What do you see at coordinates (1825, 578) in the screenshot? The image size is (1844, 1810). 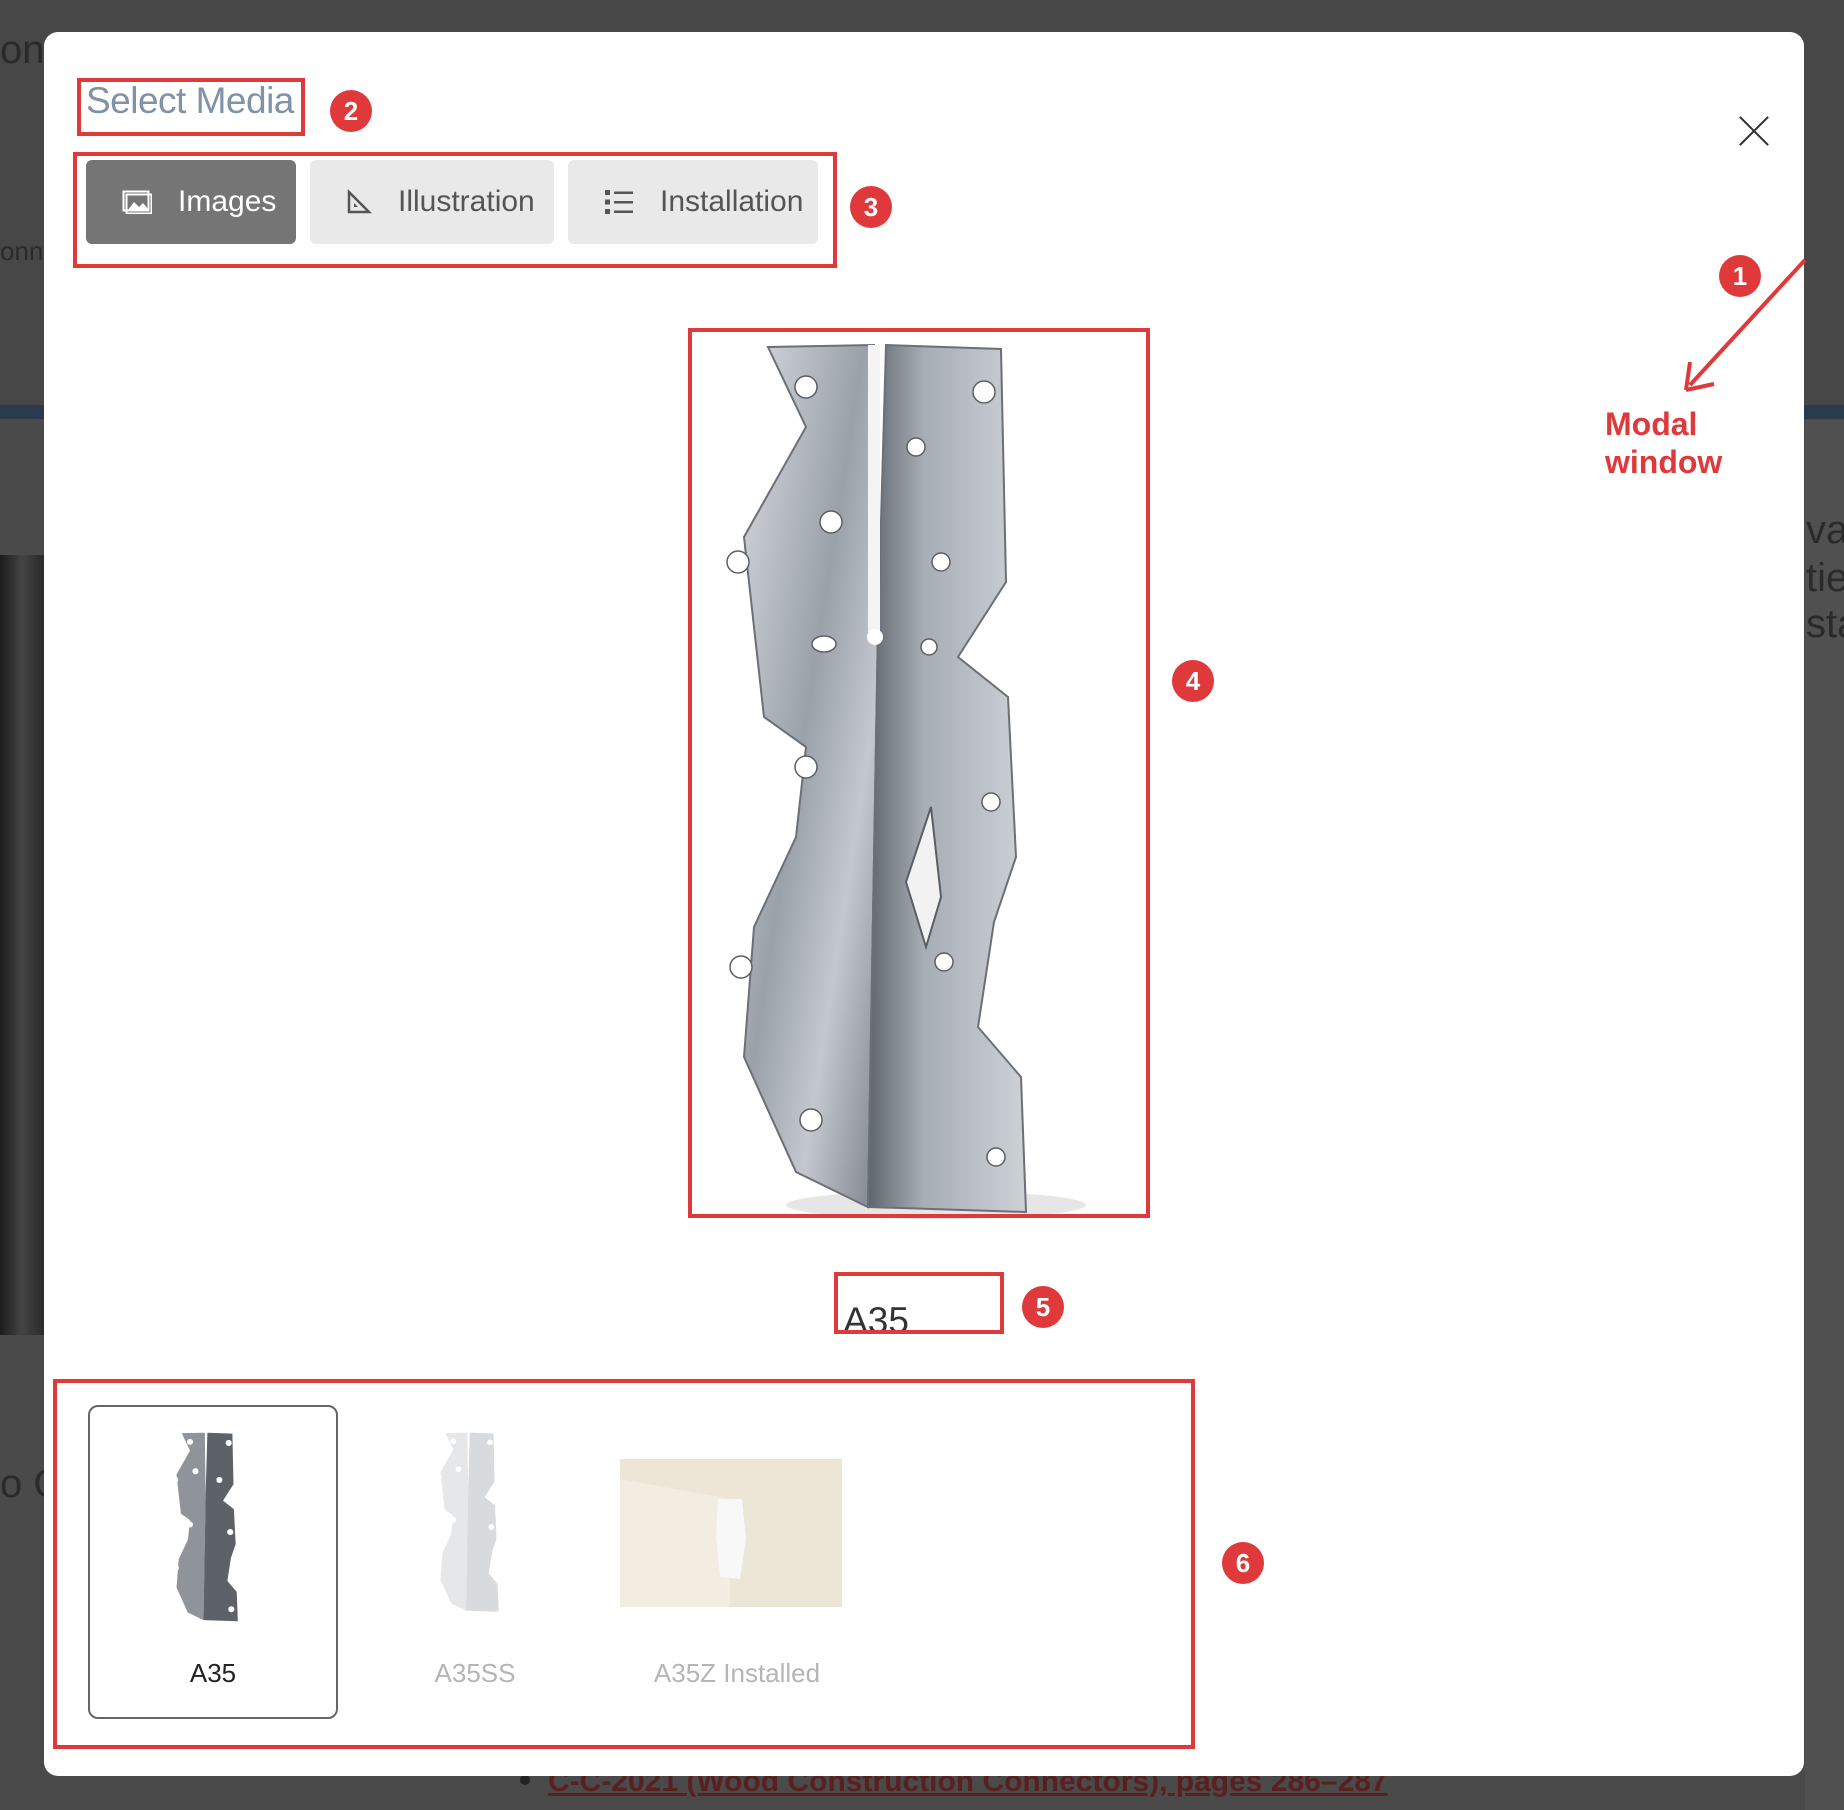 I see `background-text-fragment: ties` at bounding box center [1825, 578].